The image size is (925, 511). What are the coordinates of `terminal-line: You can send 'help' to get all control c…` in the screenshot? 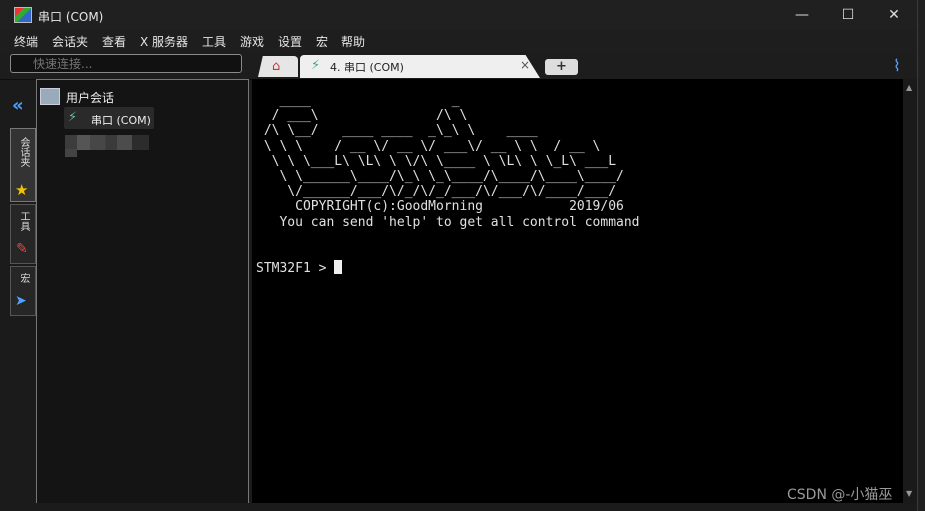 It's located at (448, 222).